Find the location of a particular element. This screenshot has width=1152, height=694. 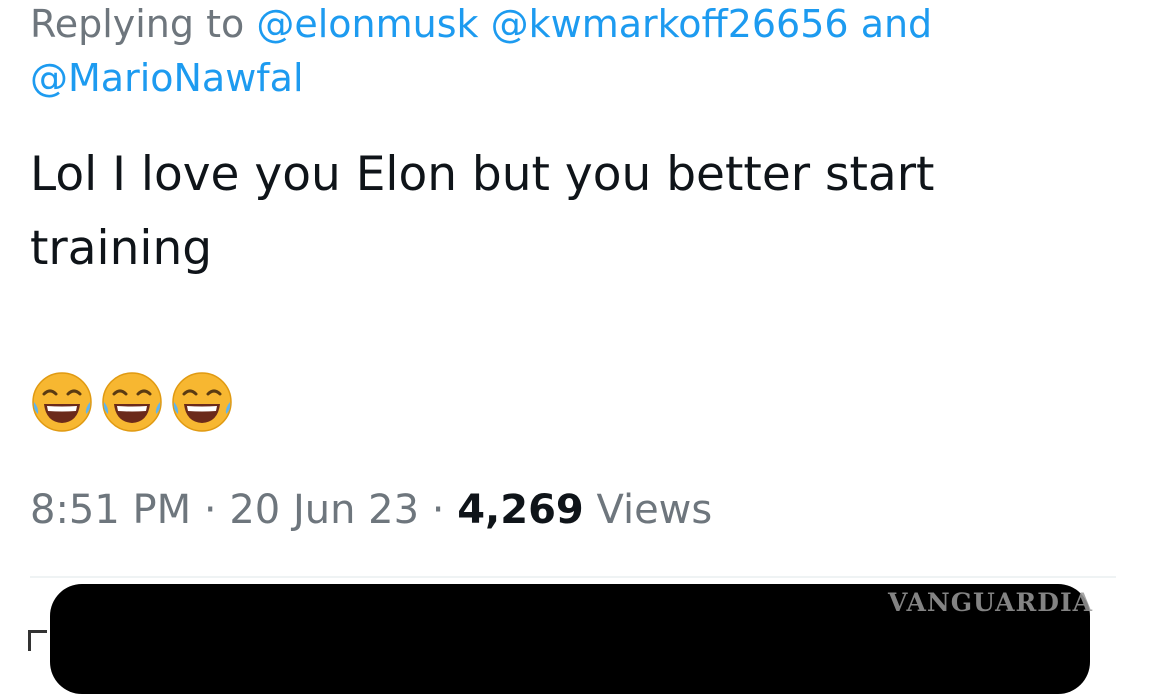

mention-marionawfal-link: @MarioNawfal is located at coordinates (167, 78).